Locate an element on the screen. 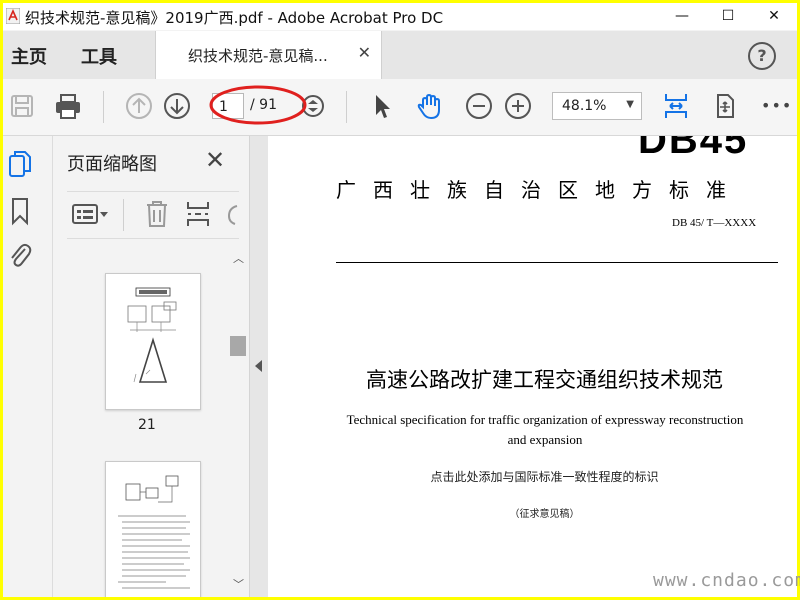 Image resolution: width=800 pixels, height=600 pixels. more-icon: ••• is located at coordinates (776, 105).